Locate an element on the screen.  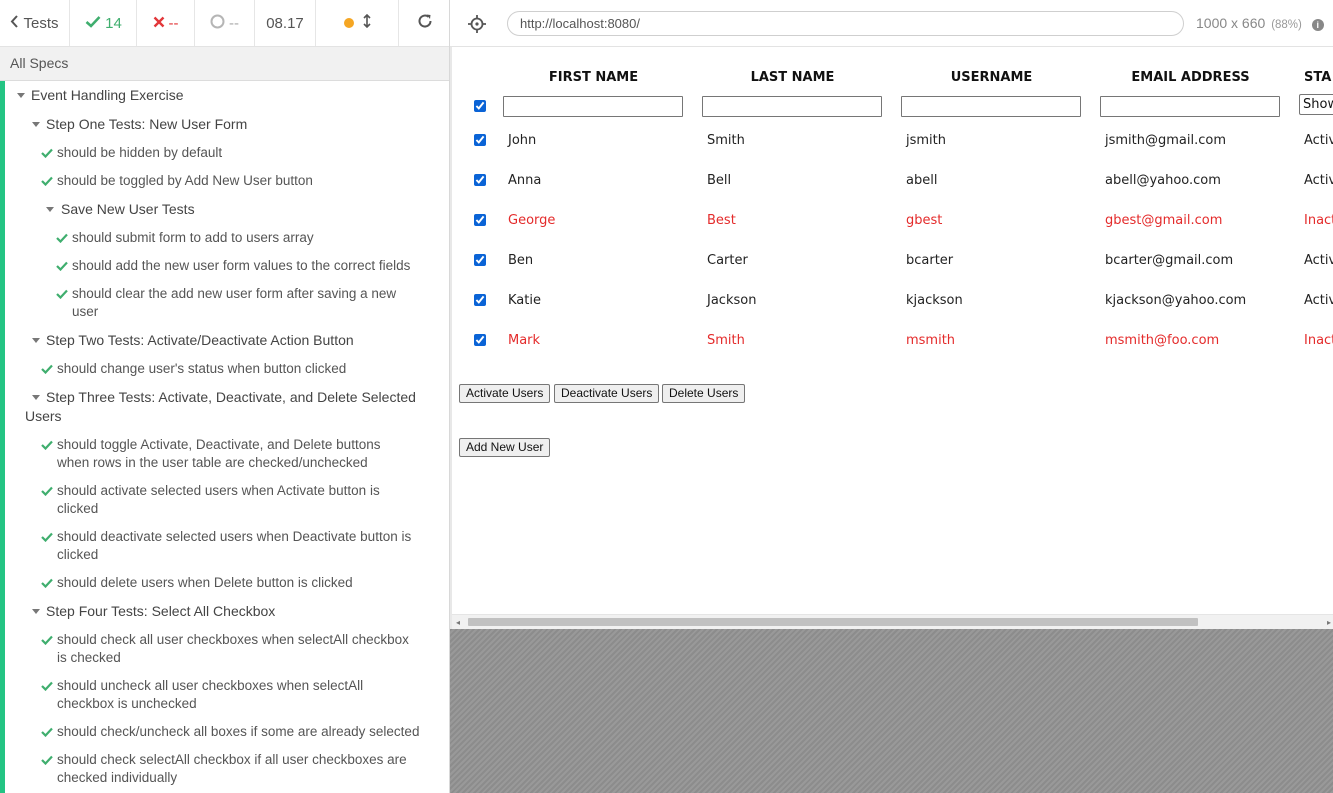
suite-pass-indicator is located at coordinates (2, 437).